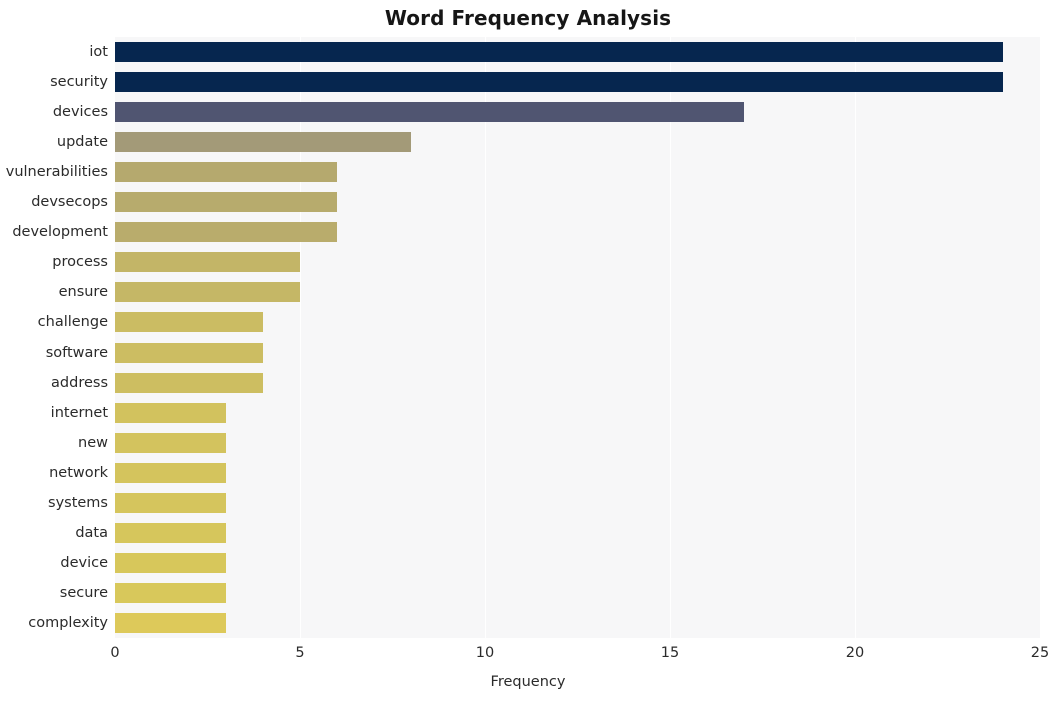 This screenshot has width=1056, height=701. I want to click on bar-devsecops, so click(226, 202).